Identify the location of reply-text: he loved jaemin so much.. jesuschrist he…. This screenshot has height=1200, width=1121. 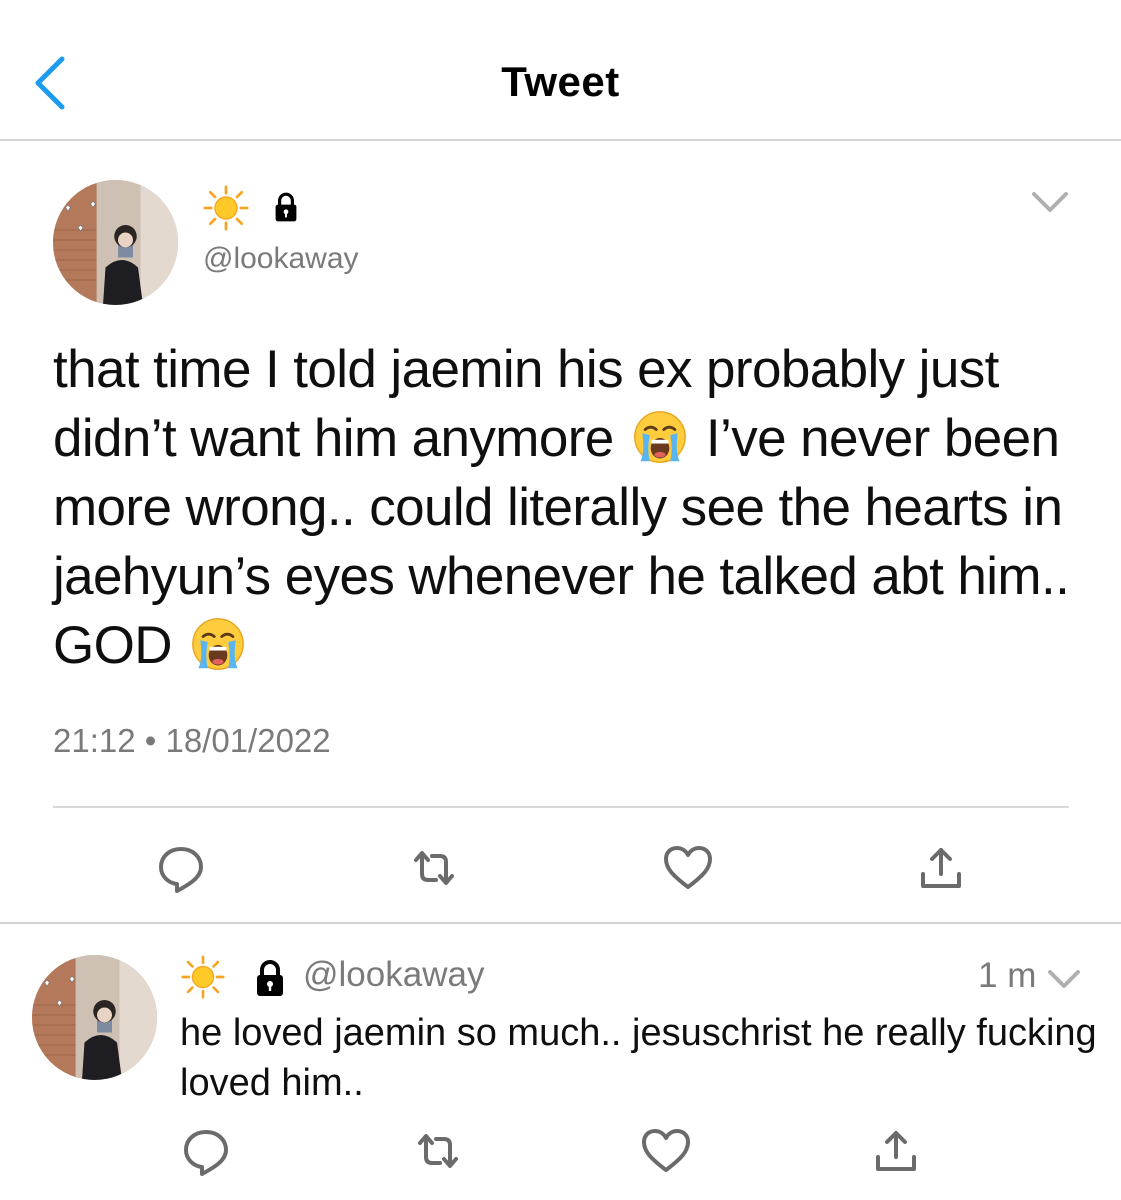
(638, 1058).